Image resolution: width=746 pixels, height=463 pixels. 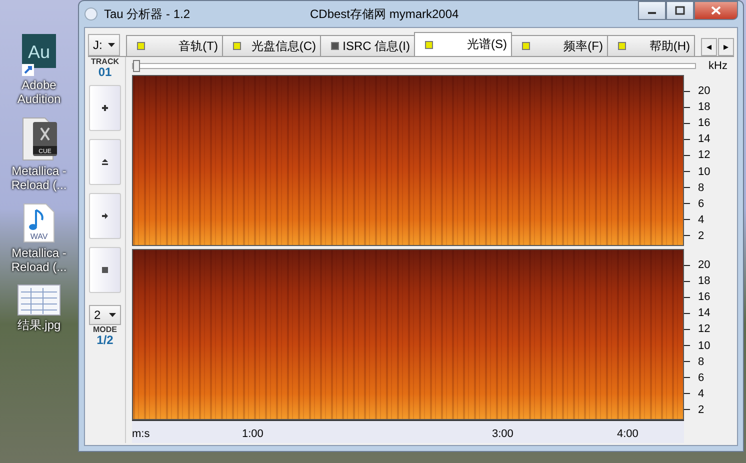 What do you see at coordinates (105, 162) in the screenshot?
I see `eject-icon` at bounding box center [105, 162].